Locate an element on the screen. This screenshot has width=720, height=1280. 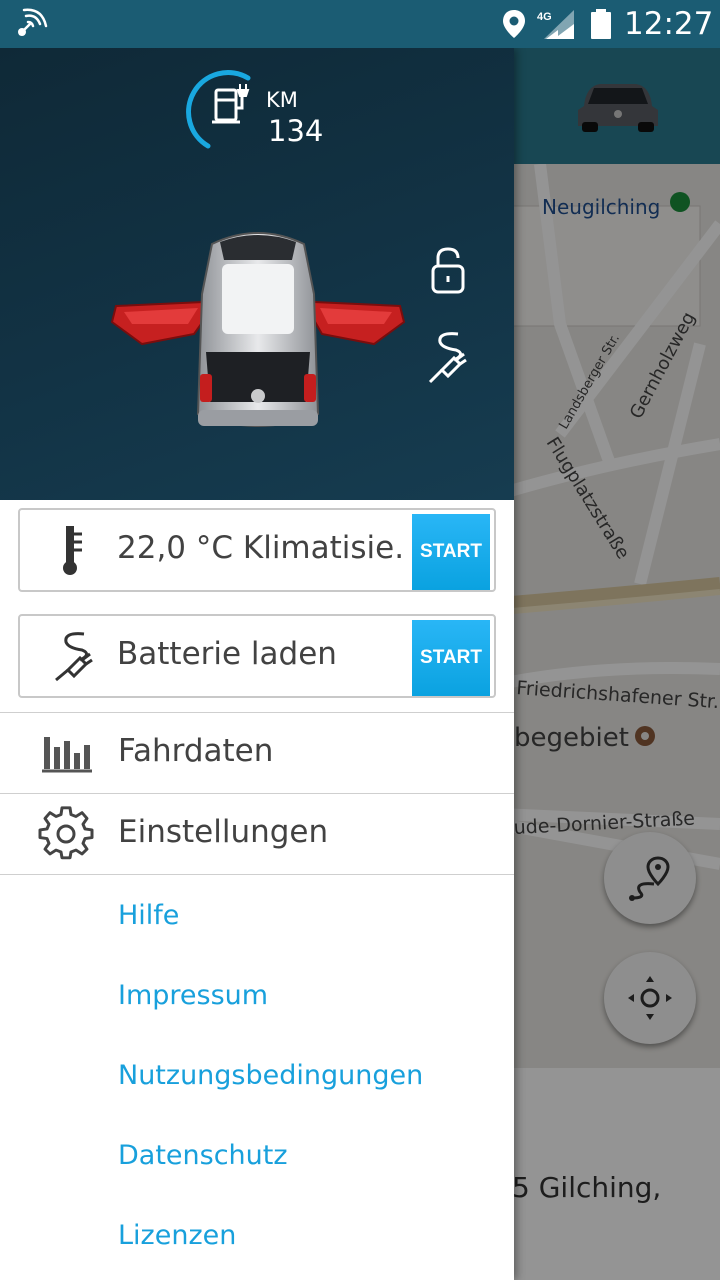
climate-start-button: START is located at coordinates (451, 552).